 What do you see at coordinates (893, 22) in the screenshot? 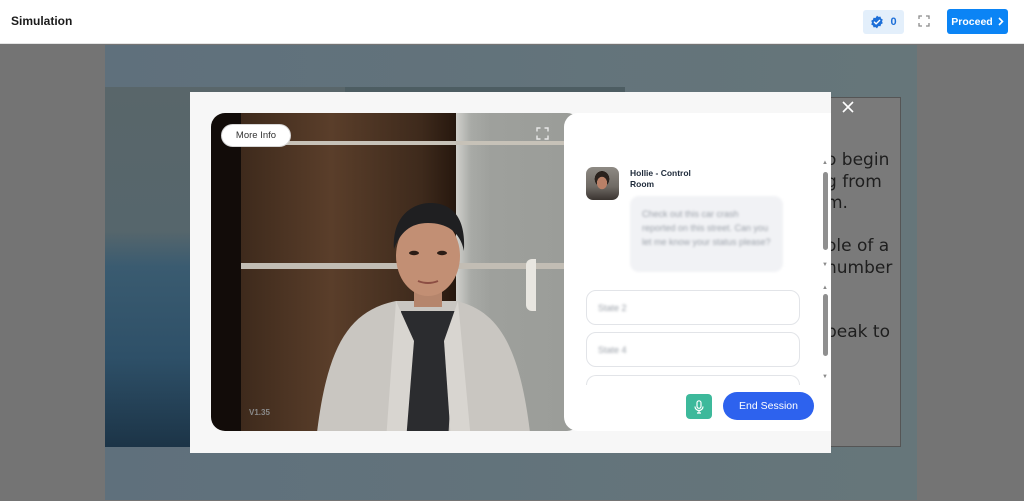
I see `score-count: 0` at bounding box center [893, 22].